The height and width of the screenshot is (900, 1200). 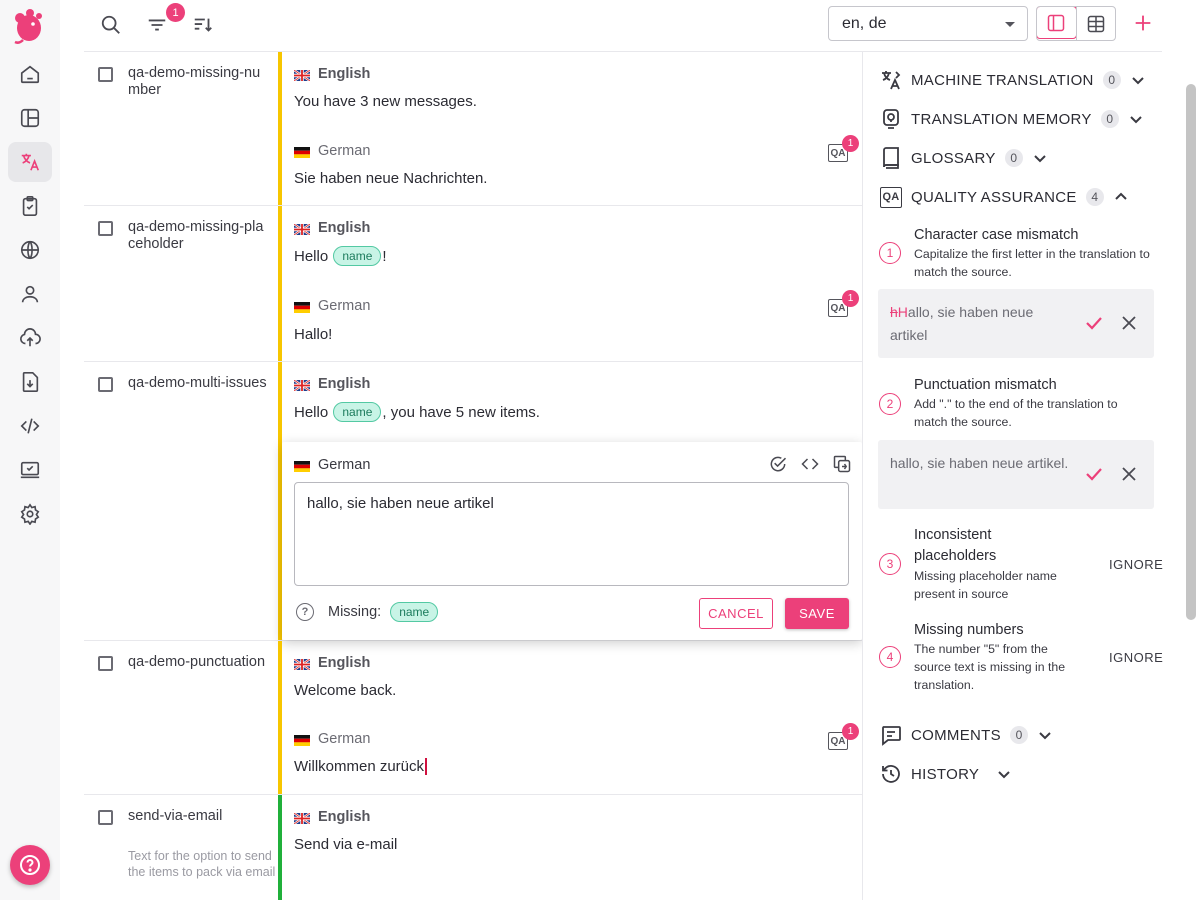 What do you see at coordinates (928, 23) in the screenshot?
I see `language-select: en, de` at bounding box center [928, 23].